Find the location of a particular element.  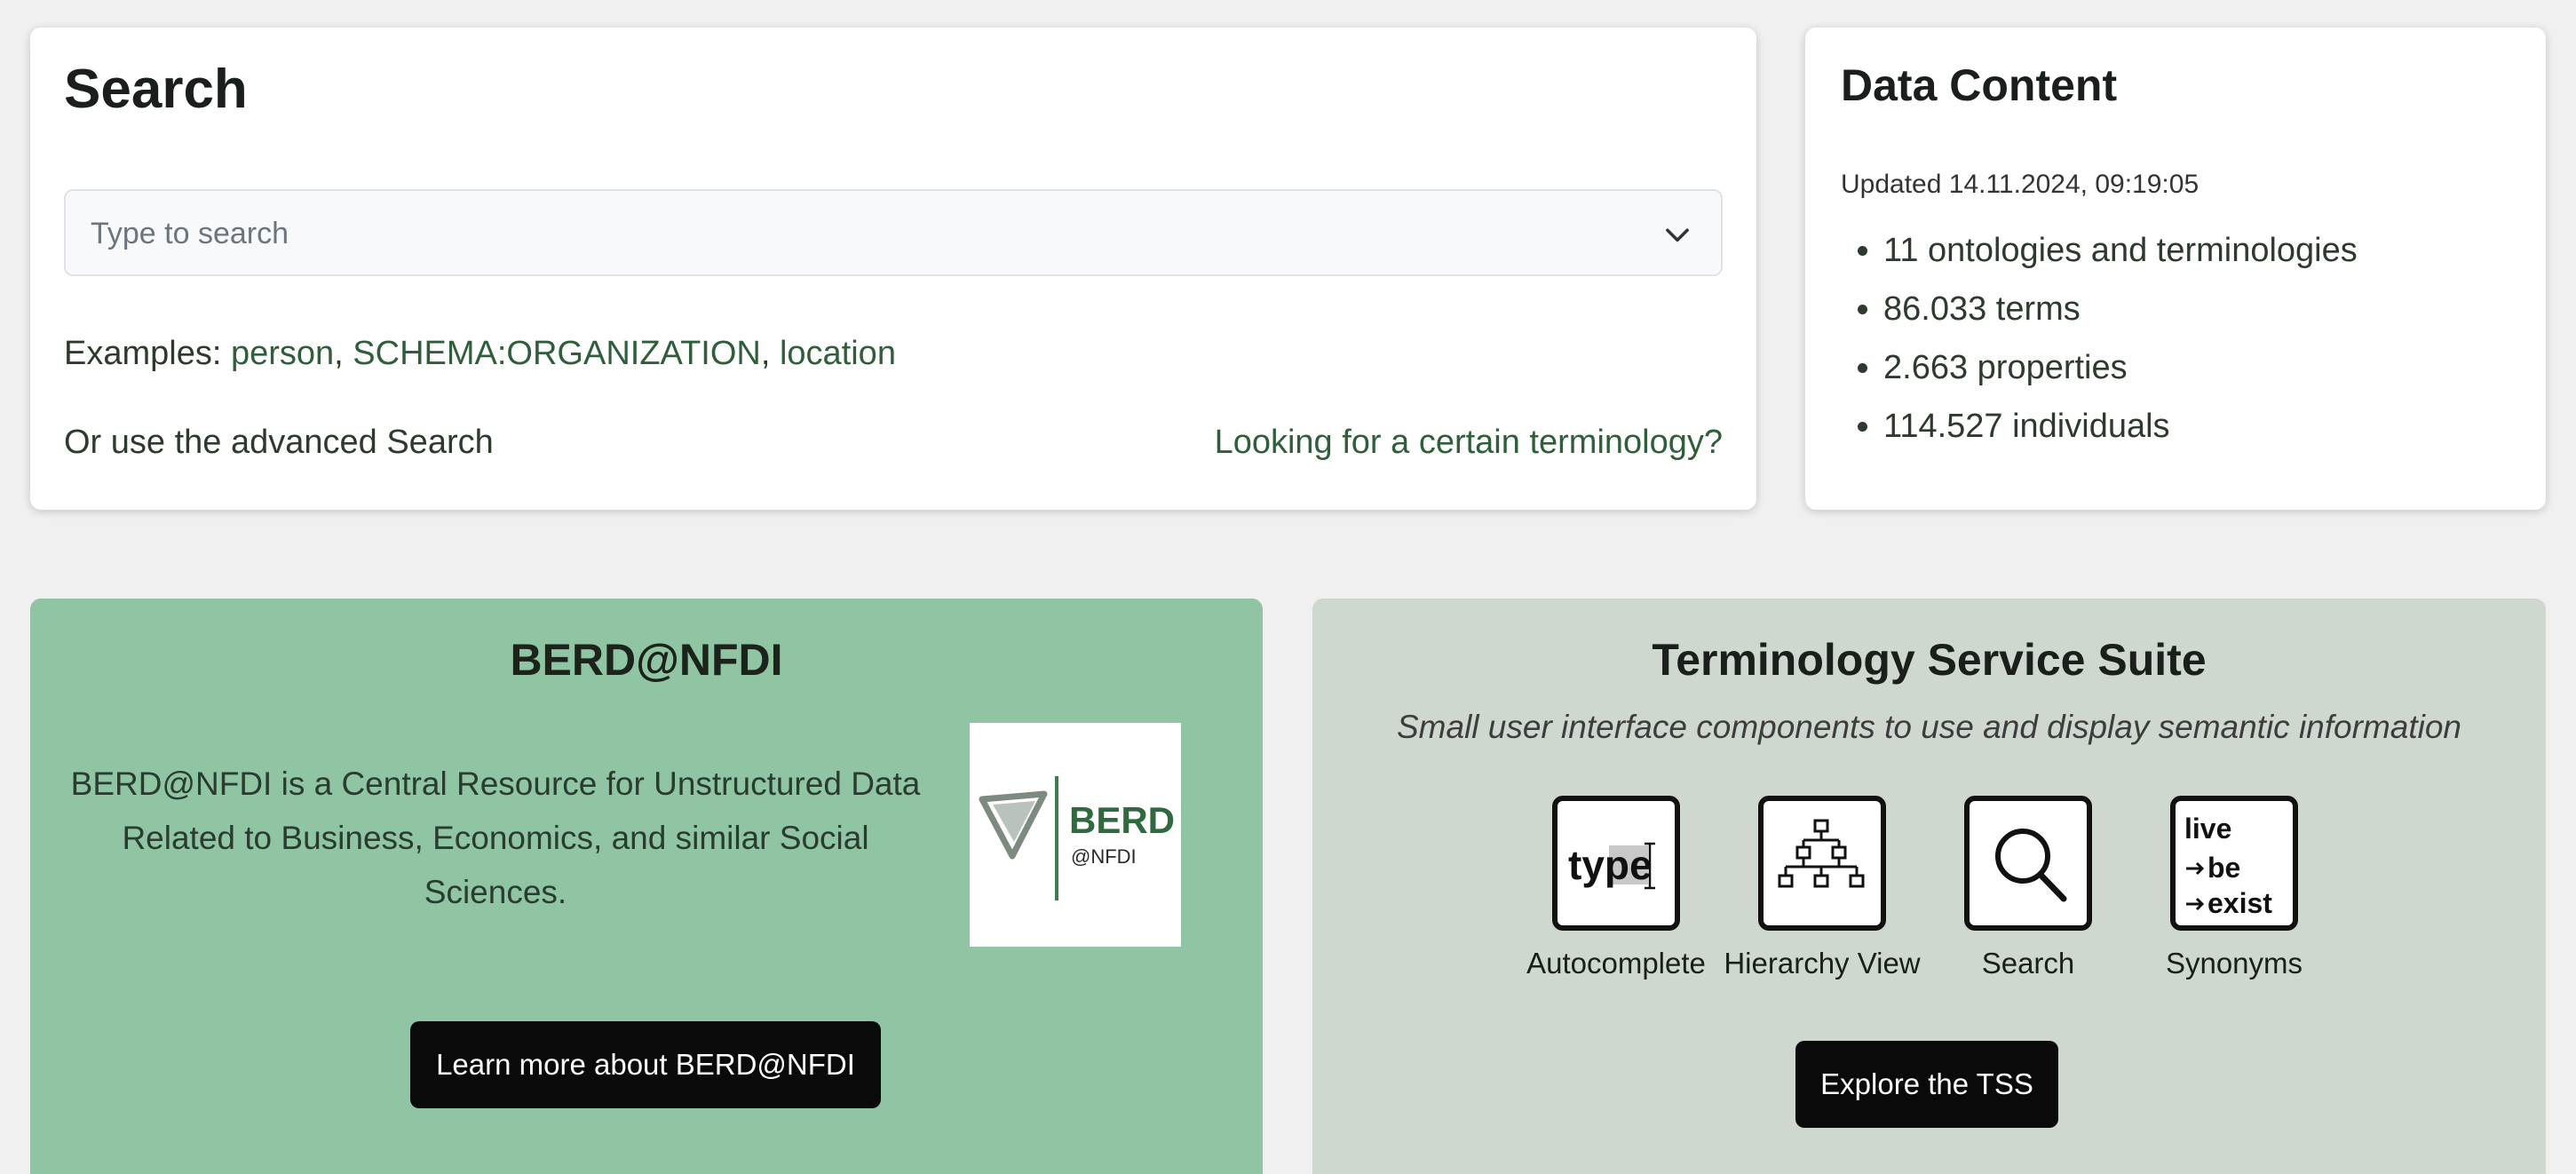

search-box is located at coordinates (894, 233).